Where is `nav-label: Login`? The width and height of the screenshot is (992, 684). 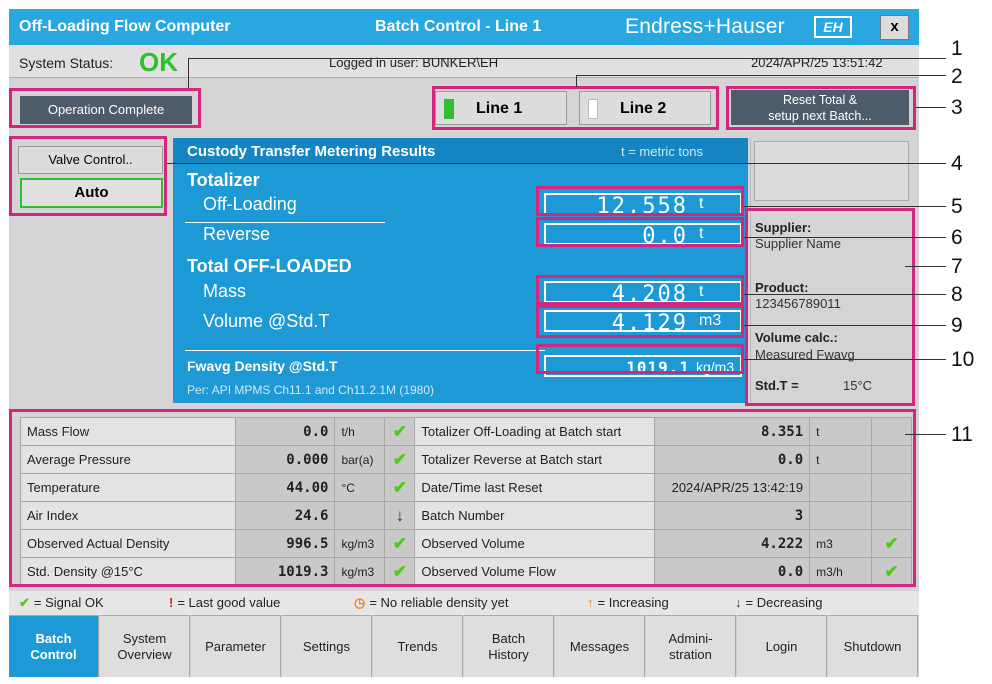 nav-label: Login is located at coordinates (782, 647).